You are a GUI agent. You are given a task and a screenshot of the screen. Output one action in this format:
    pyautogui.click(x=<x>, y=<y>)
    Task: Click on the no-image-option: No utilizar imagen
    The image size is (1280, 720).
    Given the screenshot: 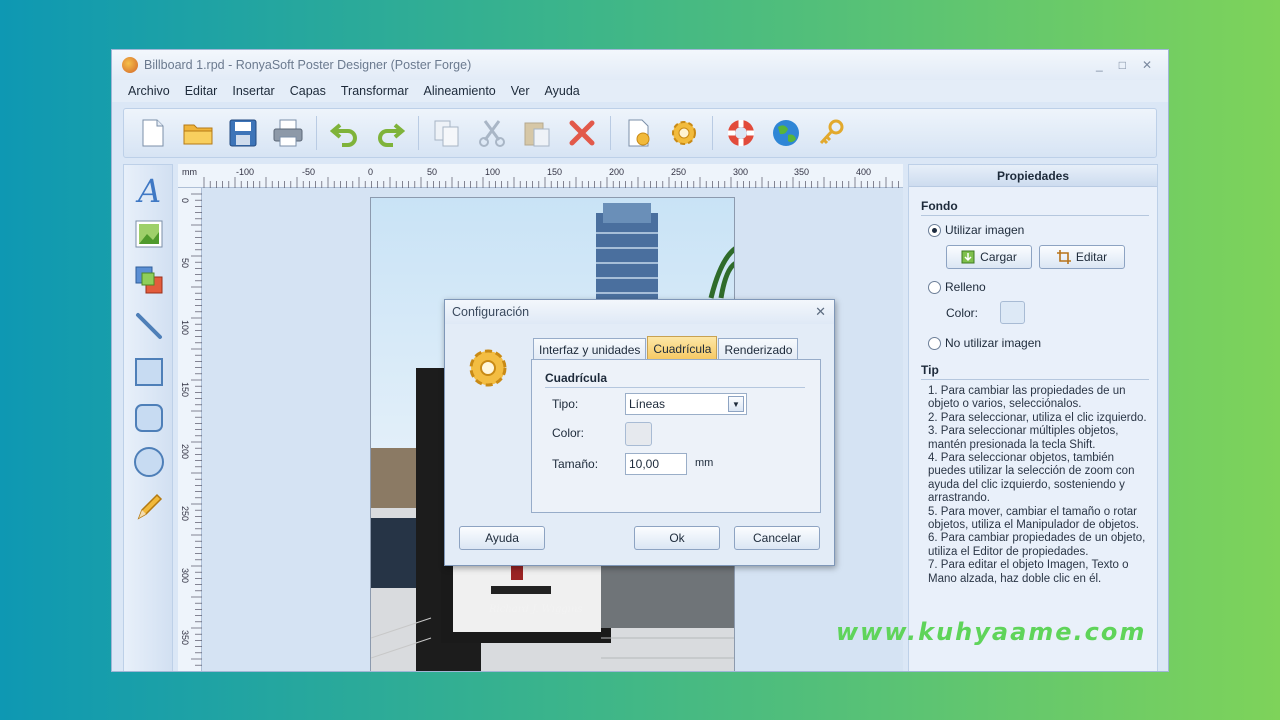 What is the action you would take?
    pyautogui.click(x=984, y=343)
    